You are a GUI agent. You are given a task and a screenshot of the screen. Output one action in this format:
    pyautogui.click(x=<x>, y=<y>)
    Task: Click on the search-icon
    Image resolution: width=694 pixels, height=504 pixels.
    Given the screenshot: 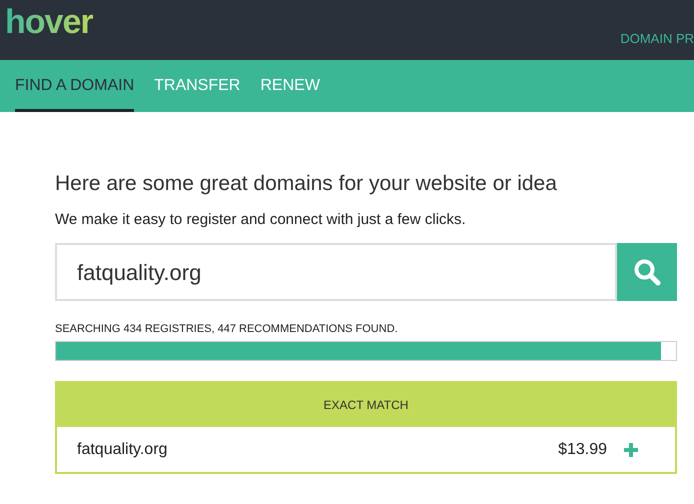 What is the action you would take?
    pyautogui.click(x=647, y=272)
    